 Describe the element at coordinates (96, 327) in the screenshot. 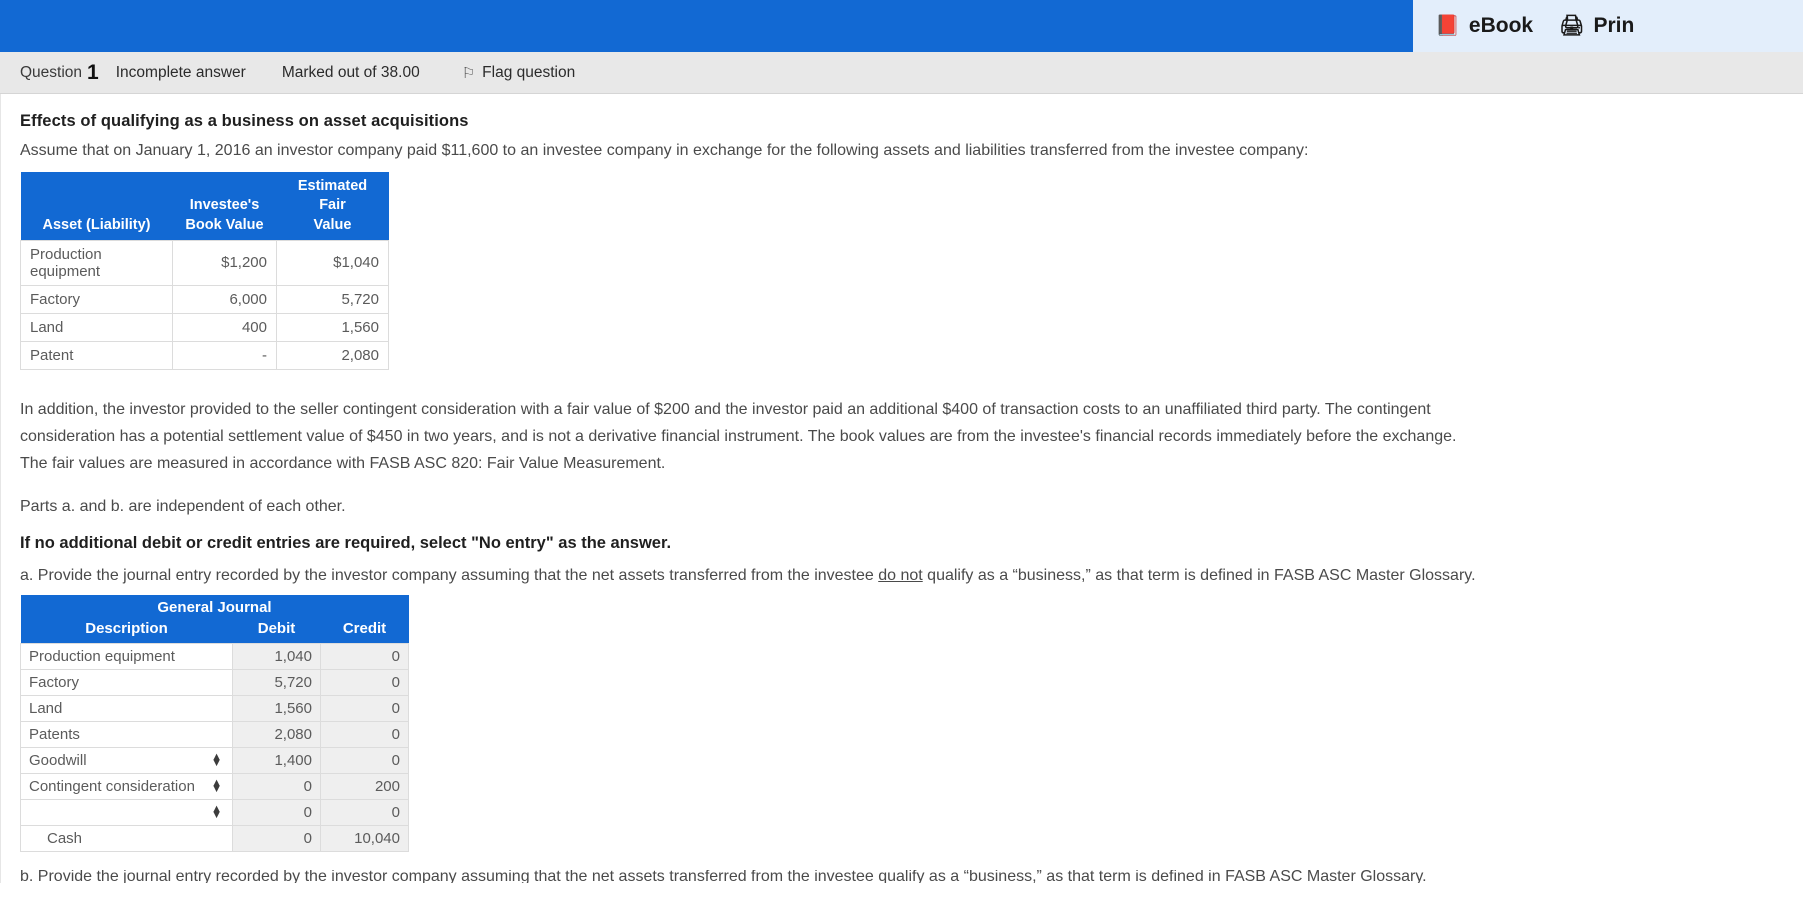

I see `facts-asset-cell: Land` at that location.